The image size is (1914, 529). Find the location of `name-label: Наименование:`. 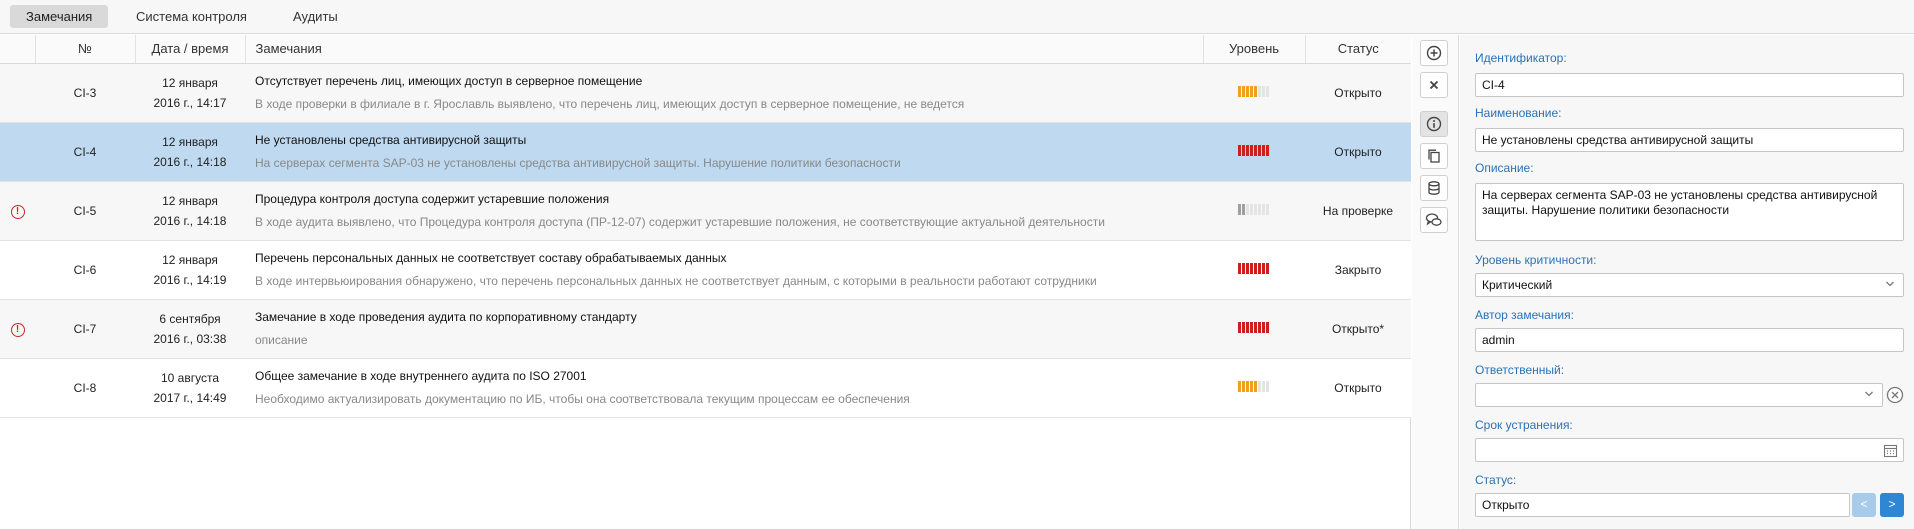

name-label: Наименование: is located at coordinates (1518, 113).